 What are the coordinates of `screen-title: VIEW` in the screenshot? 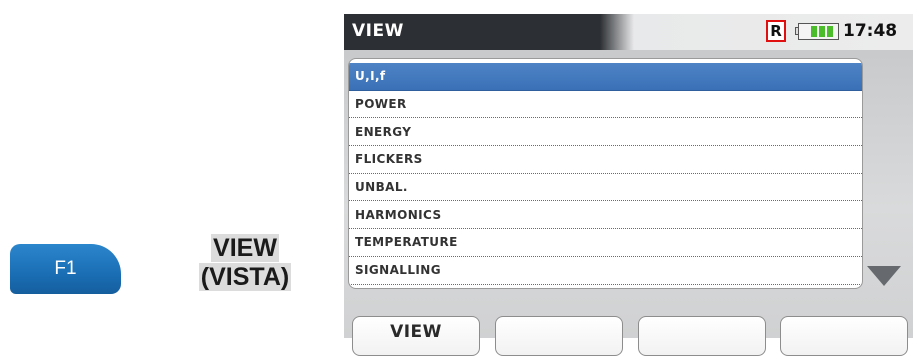 It's located at (378, 31).